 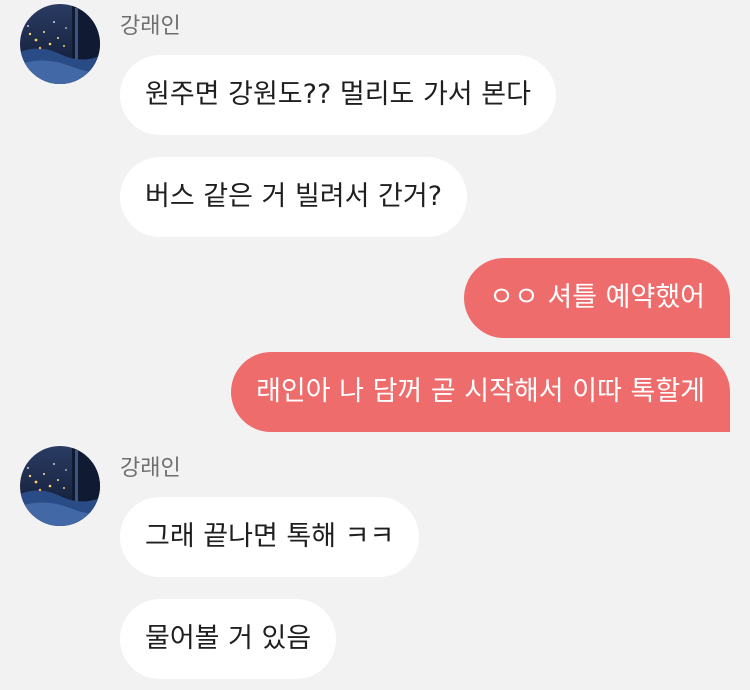 What do you see at coordinates (270, 537) in the screenshot?
I see `incoming-message-bubble: 그래 끝나면 톡해 ㅋㅋ` at bounding box center [270, 537].